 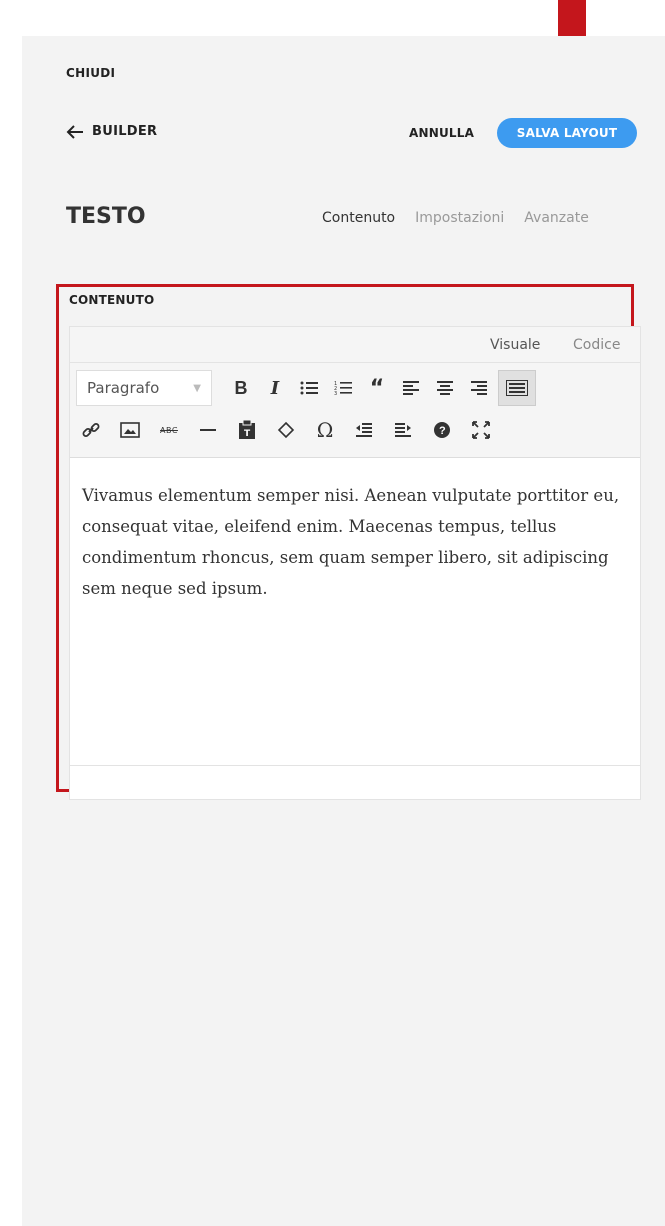 What do you see at coordinates (479, 388) in the screenshot?
I see `align-right-icon` at bounding box center [479, 388].